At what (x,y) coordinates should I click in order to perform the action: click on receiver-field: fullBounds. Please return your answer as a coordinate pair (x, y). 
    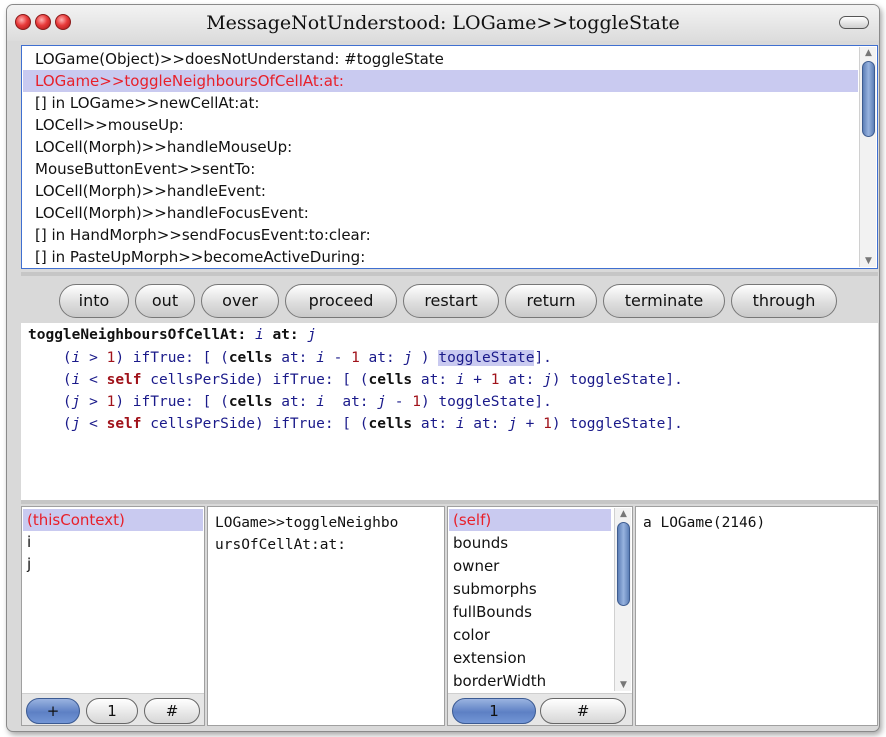
    Looking at the image, I should click on (530, 612).